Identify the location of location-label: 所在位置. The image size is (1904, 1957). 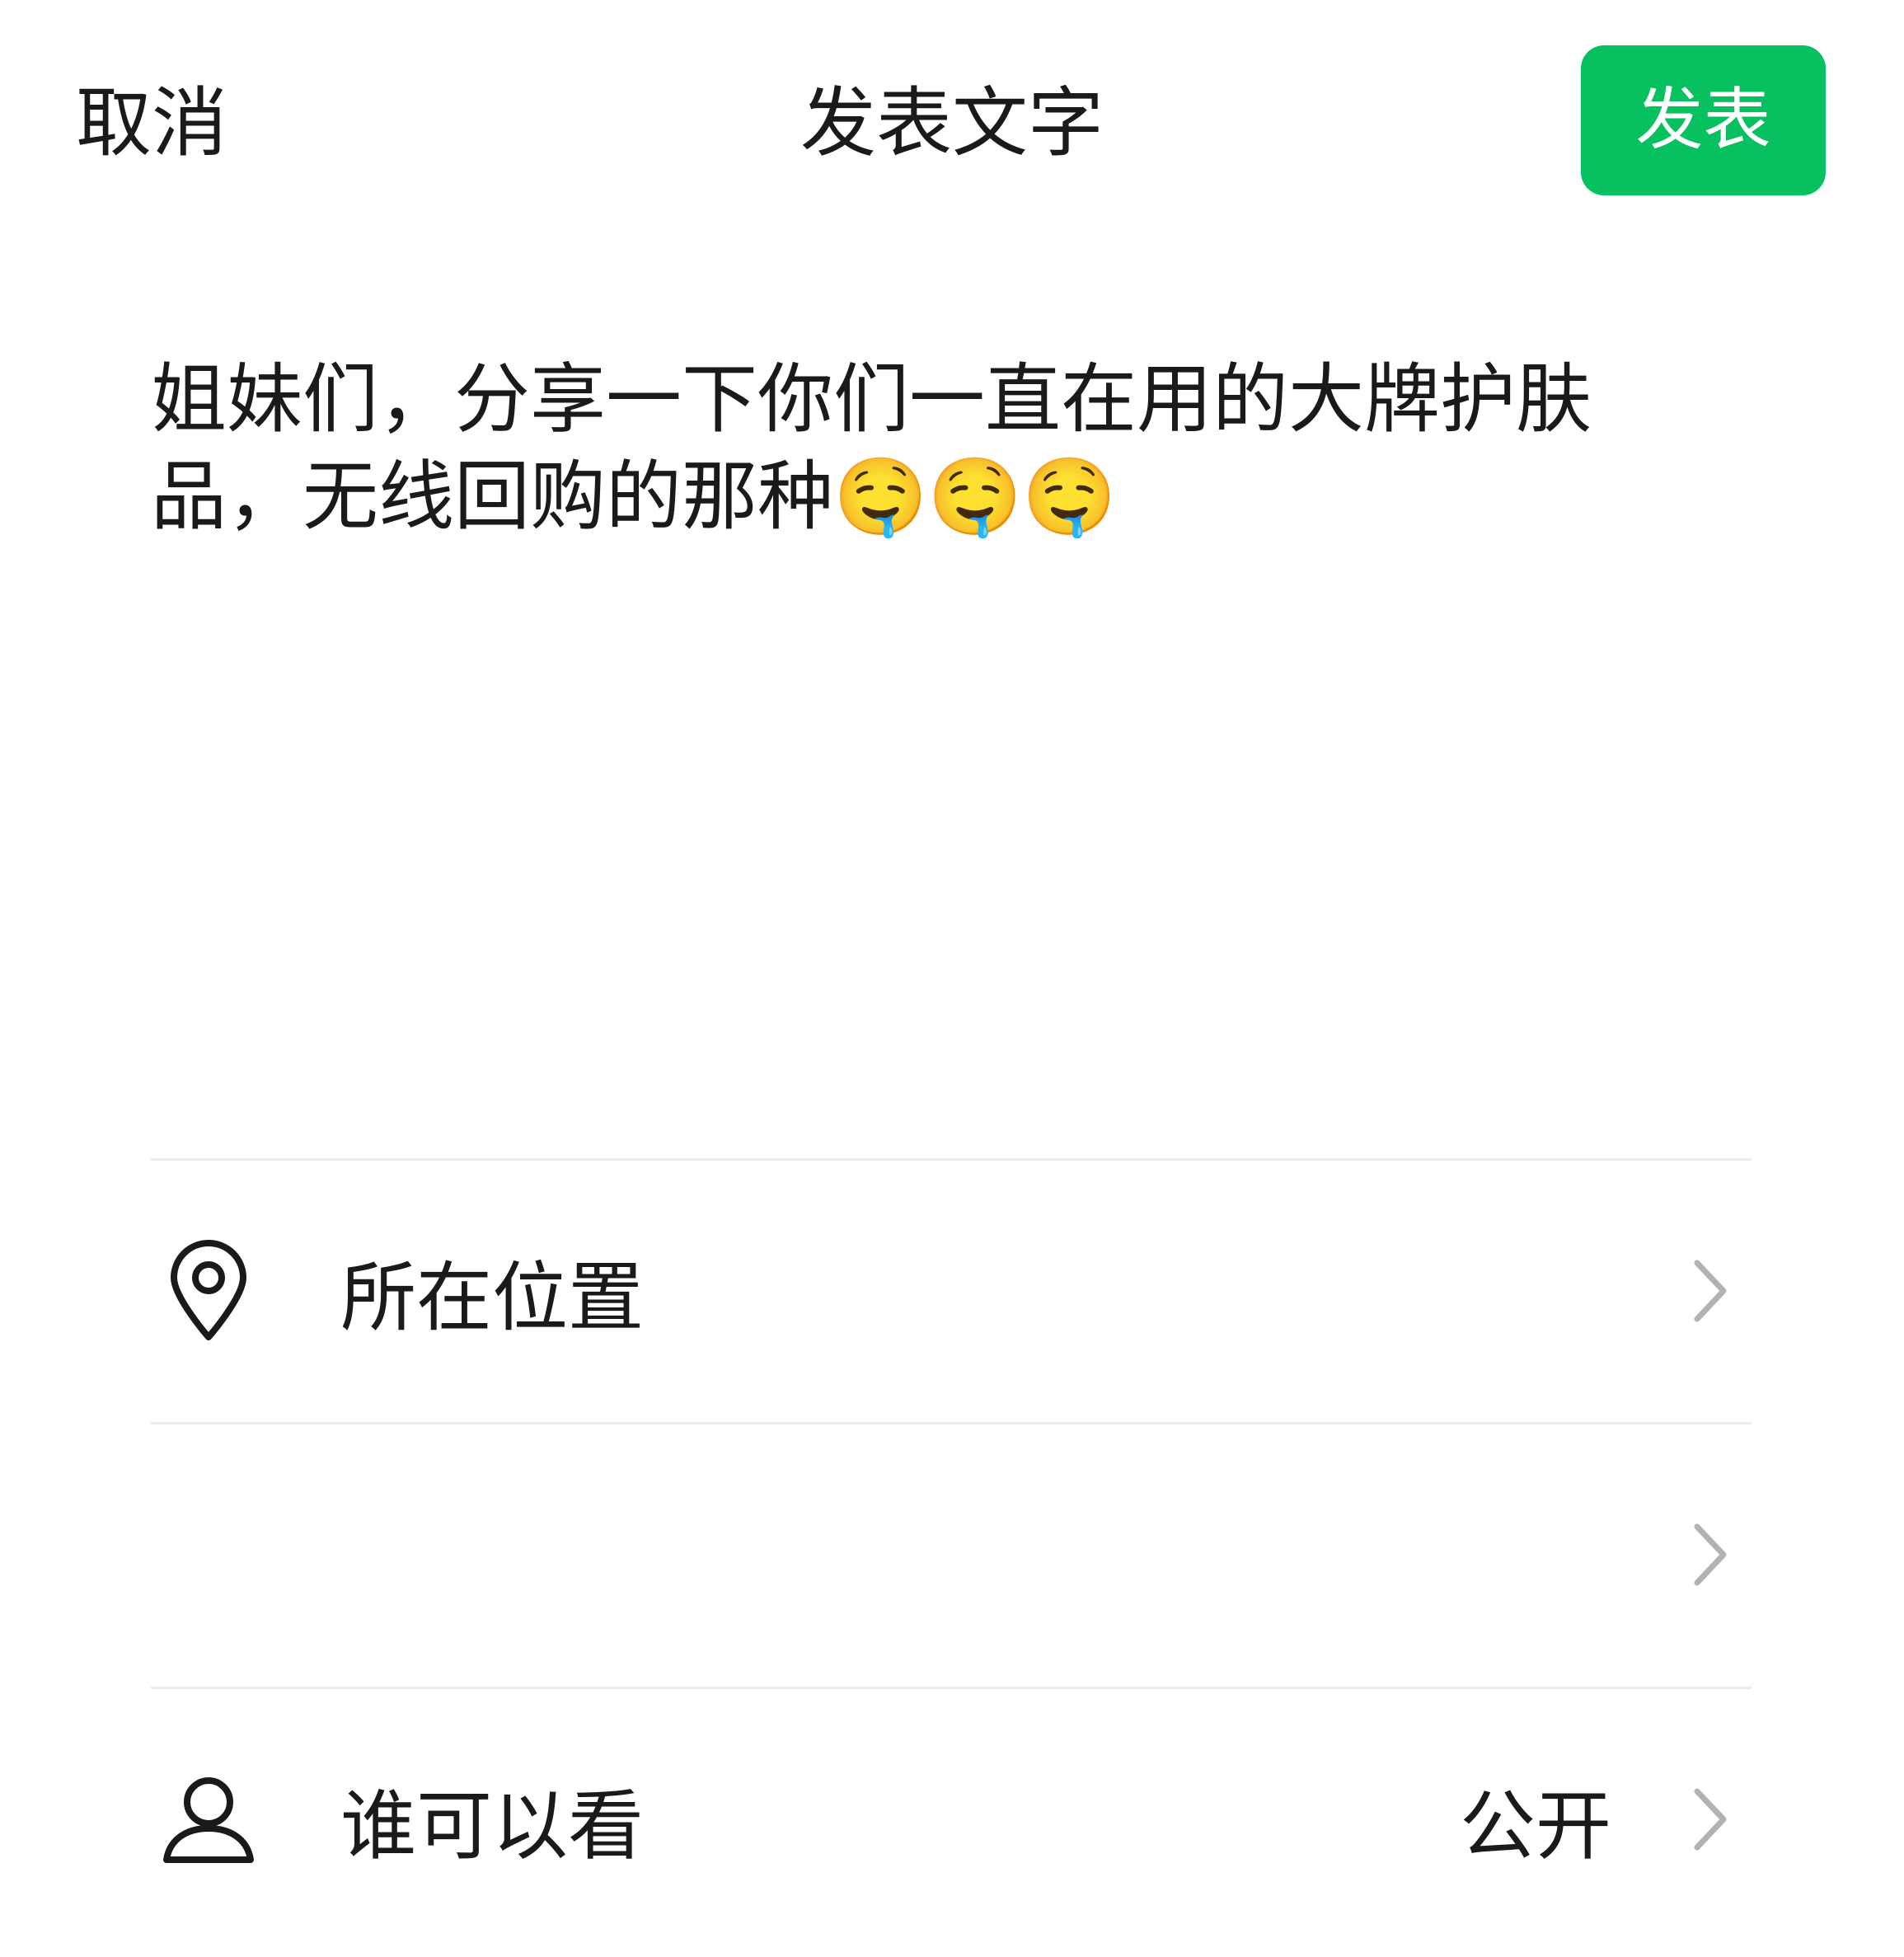
(492, 1297).